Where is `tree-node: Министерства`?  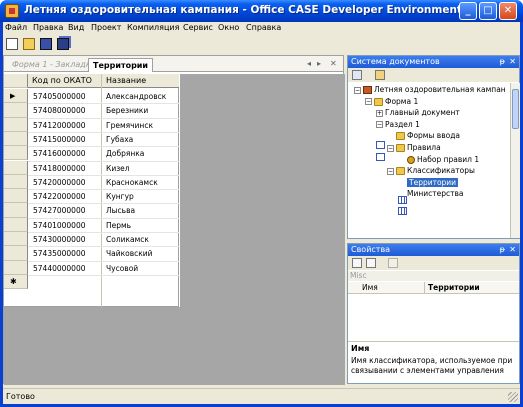 tree-node: Министерства is located at coordinates (431, 202).